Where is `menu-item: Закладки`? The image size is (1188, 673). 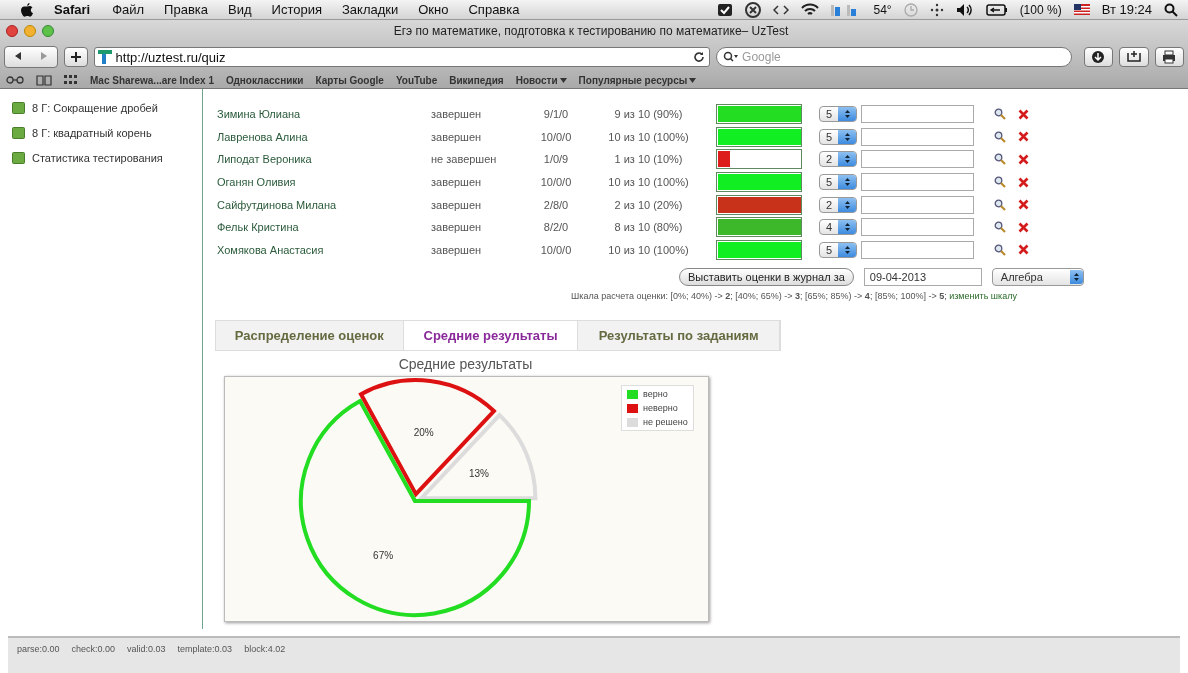 menu-item: Закладки is located at coordinates (370, 9).